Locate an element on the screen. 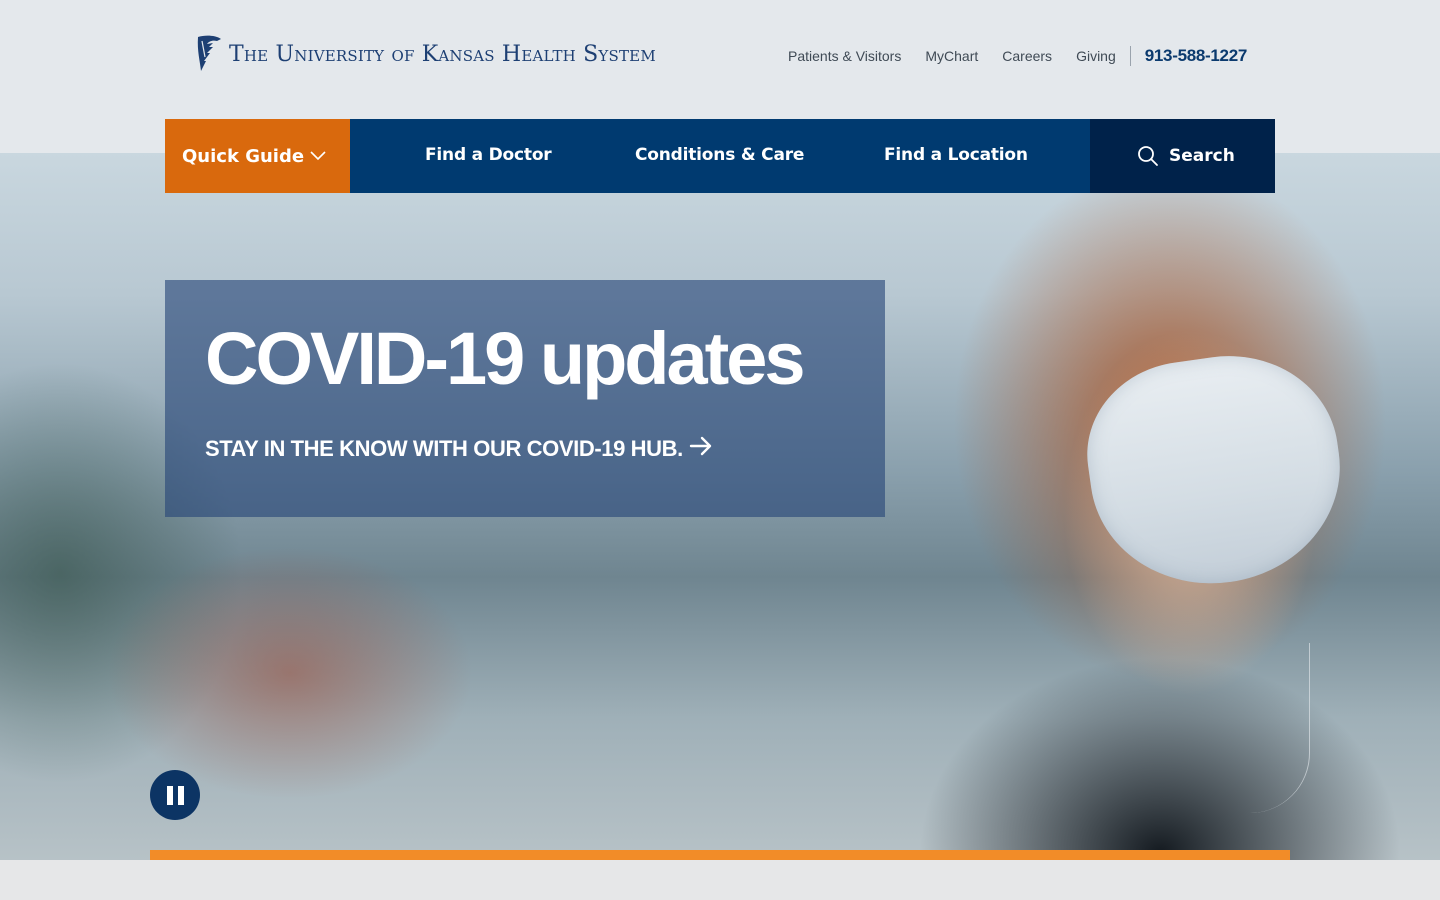 This screenshot has height=900, width=1440. nav-conditions-care: Conditions & Care is located at coordinates (719, 155).